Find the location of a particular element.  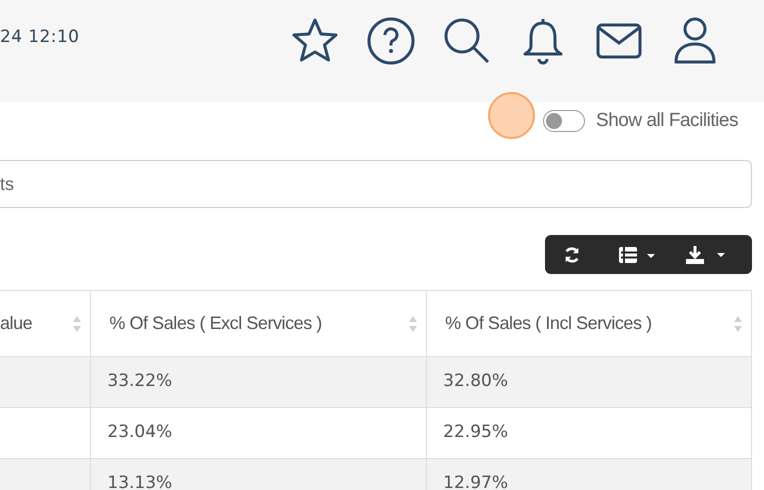

column-header: alue is located at coordinates (45, 323).